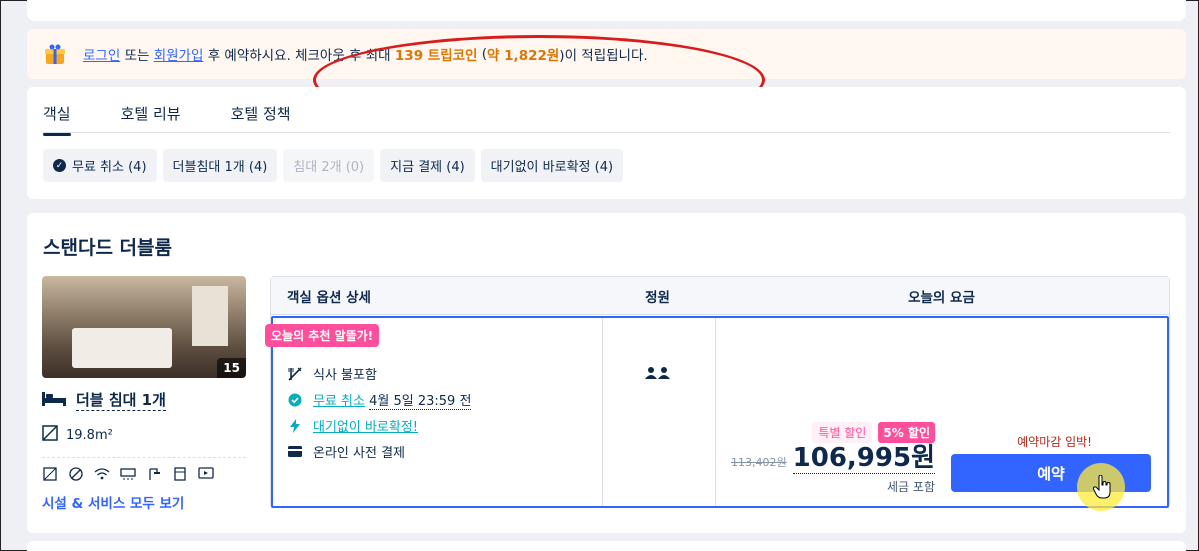  Describe the element at coordinates (151, 118) in the screenshot. I see `tab-reviews: 호텔 리뷰` at that location.